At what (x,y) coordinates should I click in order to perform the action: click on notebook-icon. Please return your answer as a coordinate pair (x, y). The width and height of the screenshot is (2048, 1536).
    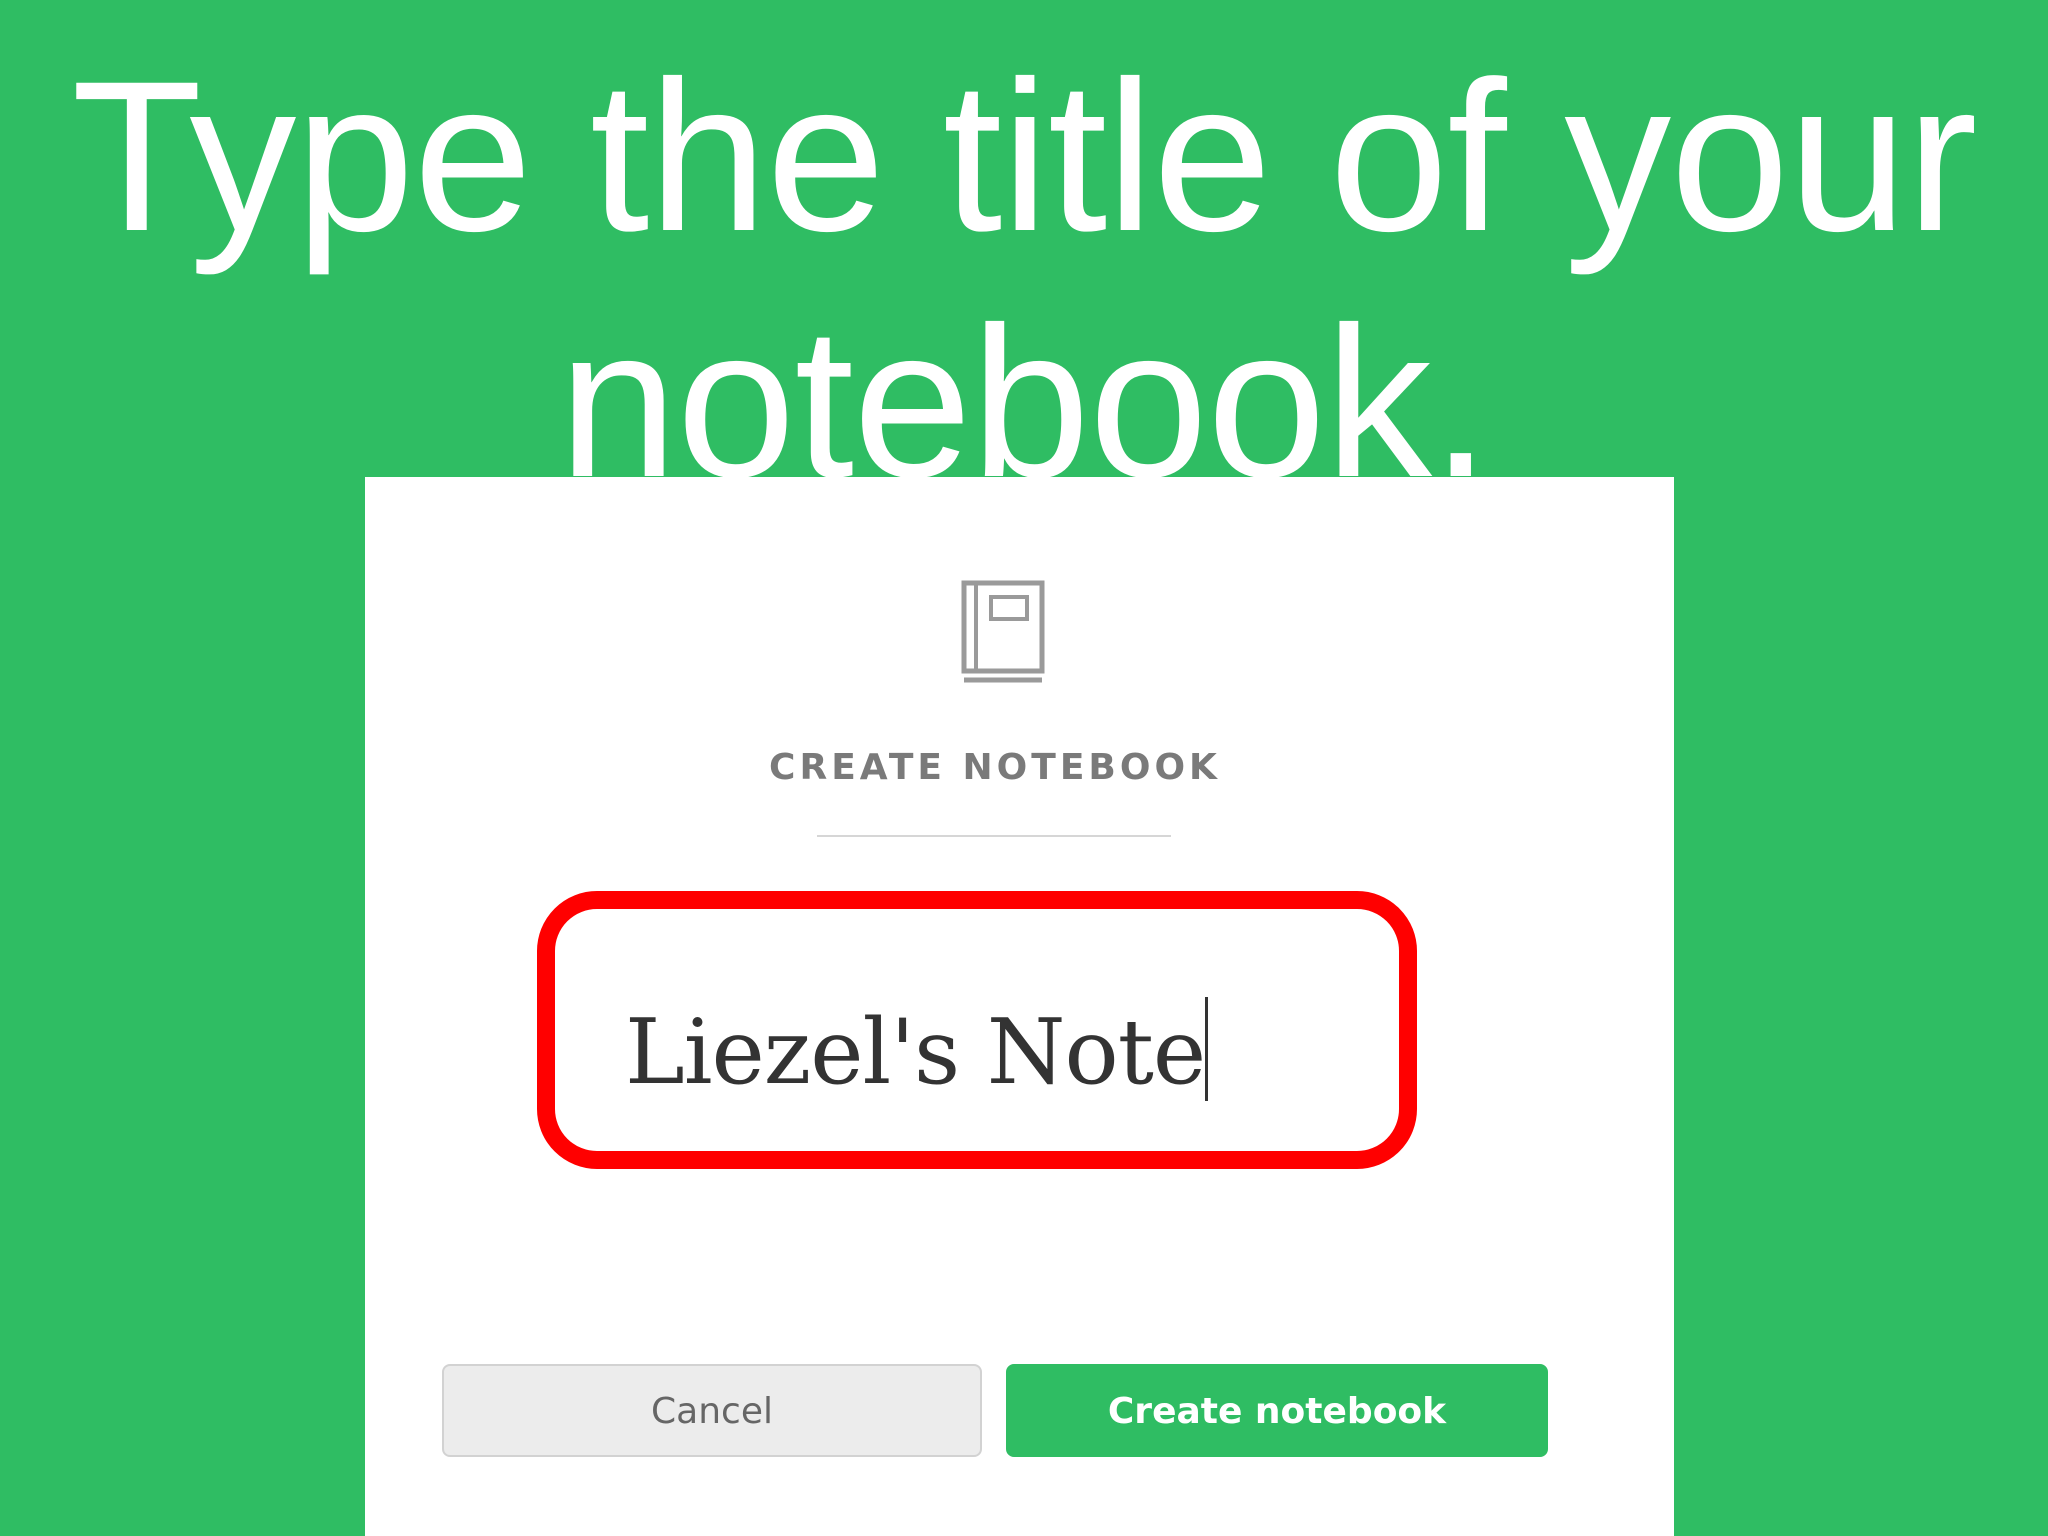
    Looking at the image, I should click on (1003, 632).